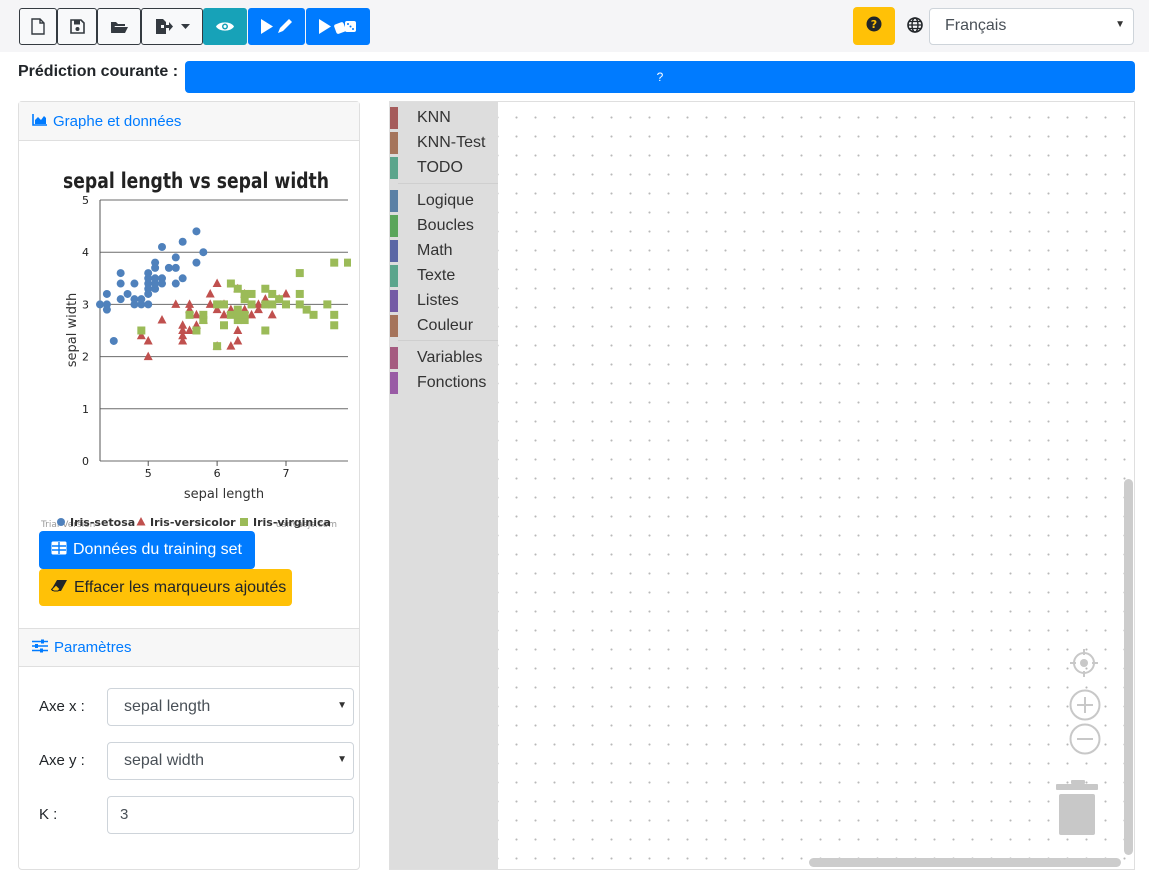  Describe the element at coordinates (77, 26) in the screenshot. I see `save-button` at that location.